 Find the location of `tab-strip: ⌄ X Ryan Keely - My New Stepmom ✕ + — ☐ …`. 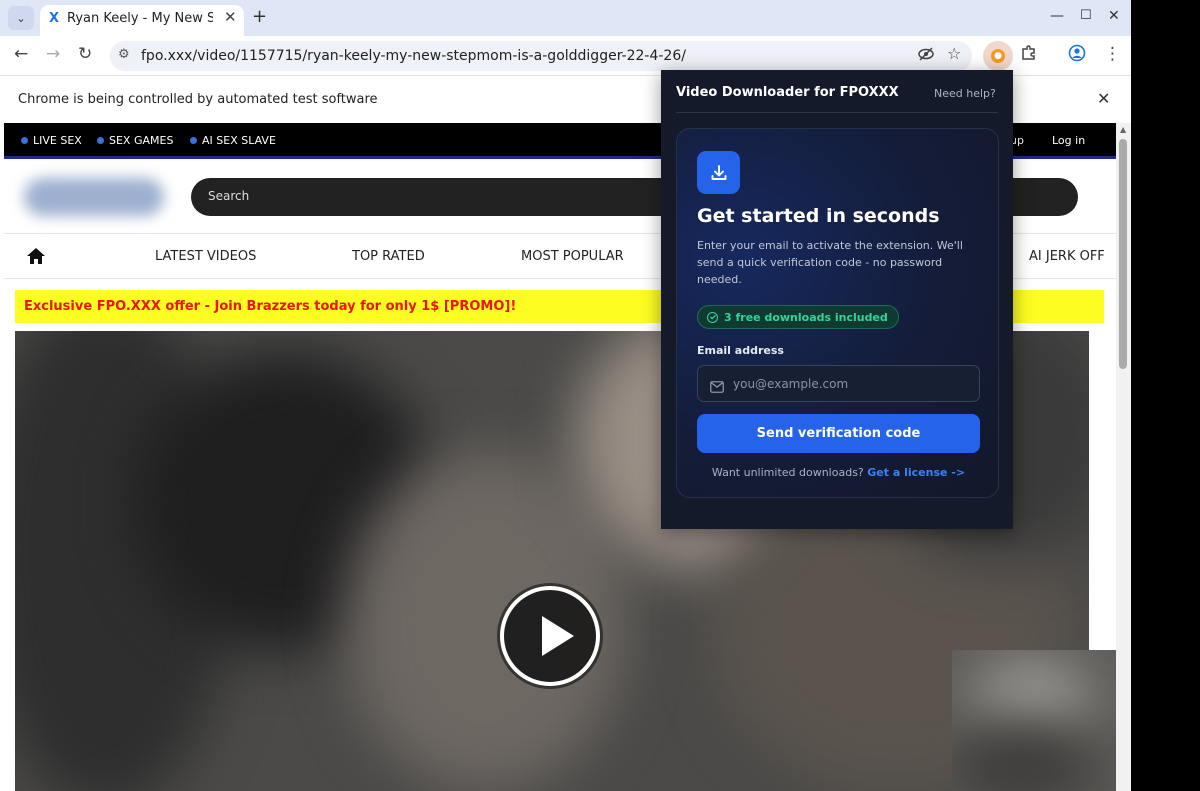

tab-strip: ⌄ X Ryan Keely - My New Stepmom ✕ + — ☐ … is located at coordinates (565, 18).